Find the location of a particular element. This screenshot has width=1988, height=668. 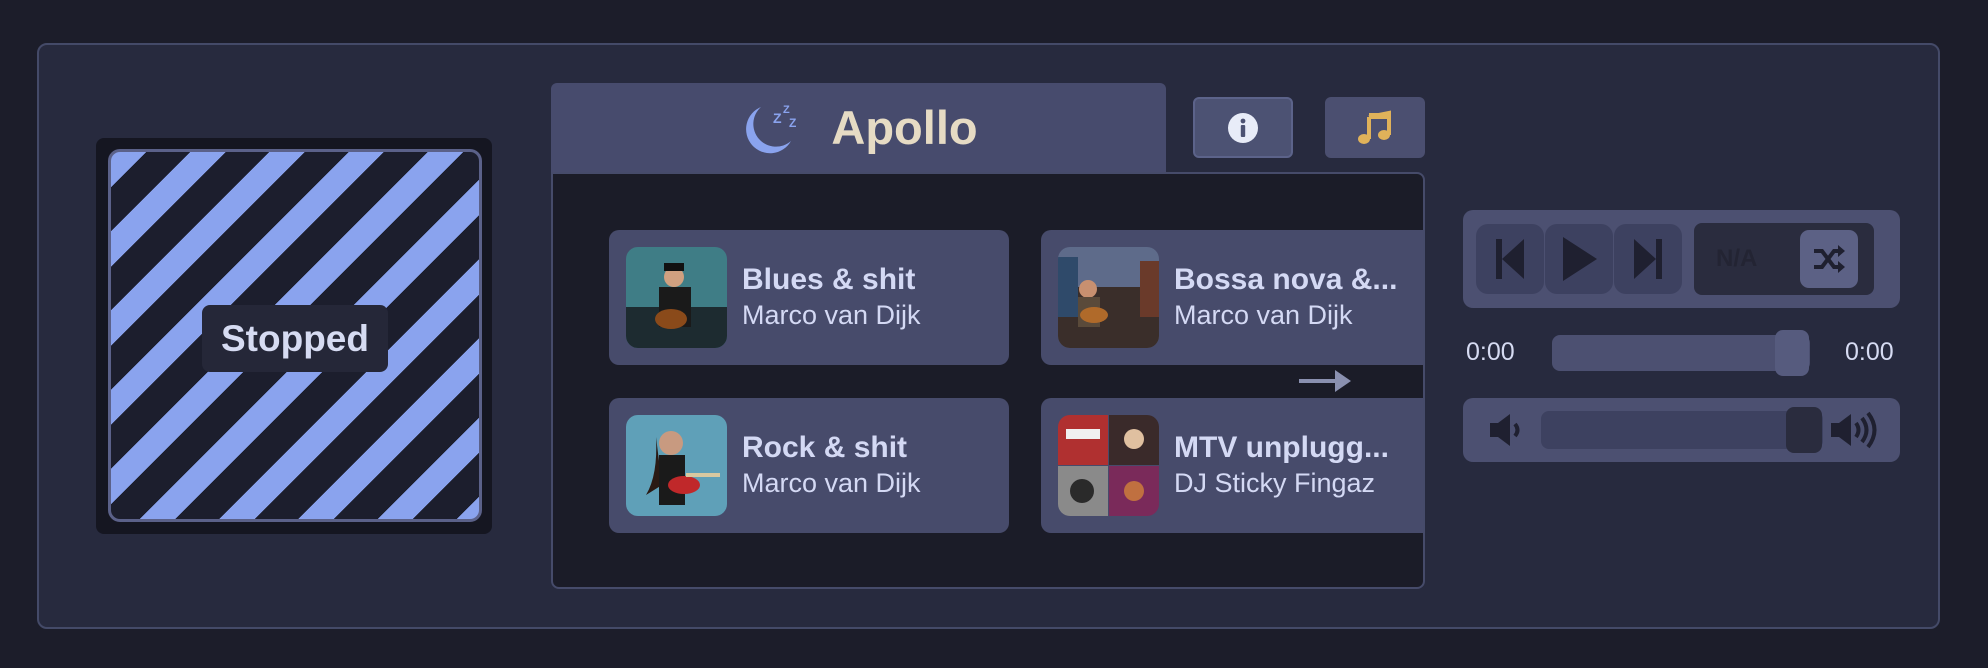

volume-control is located at coordinates (1681, 430).